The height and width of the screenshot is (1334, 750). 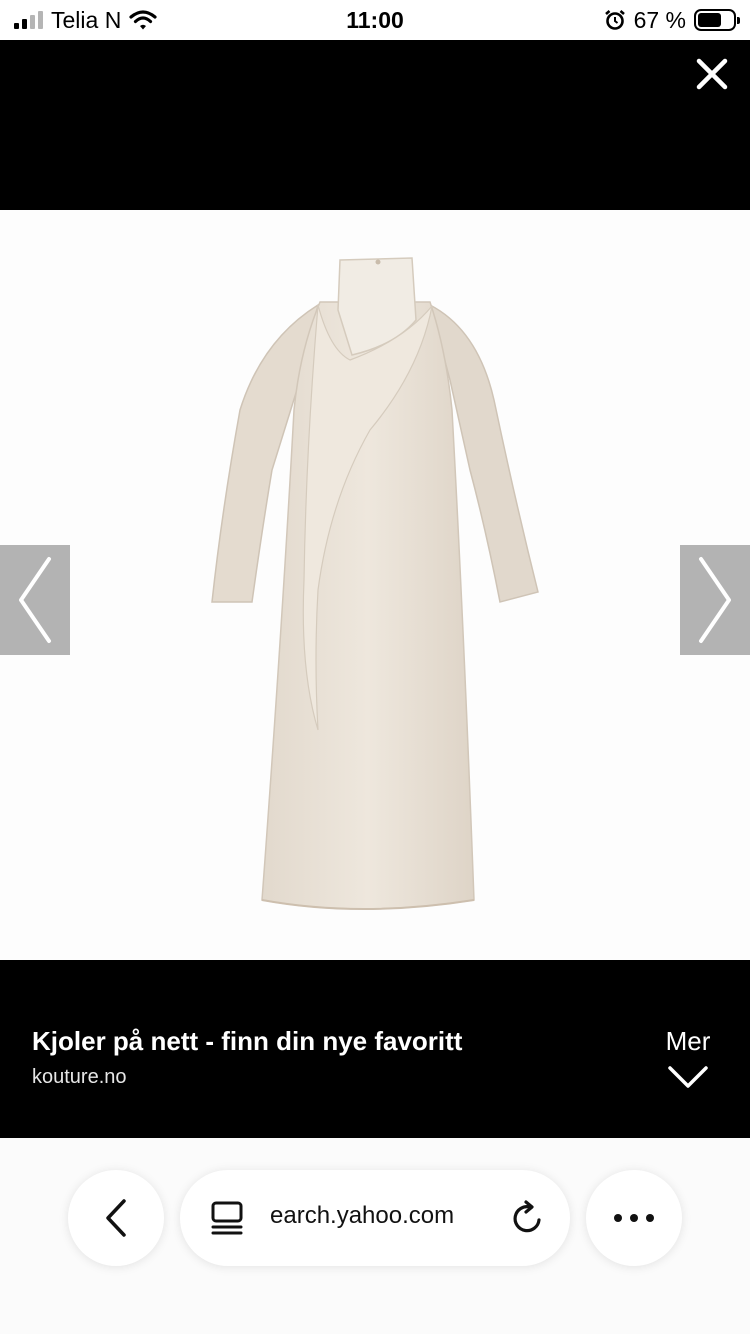 What do you see at coordinates (247, 1041) in the screenshot?
I see `caption-title: Kjoler på nett - finn din nye favoritt` at bounding box center [247, 1041].